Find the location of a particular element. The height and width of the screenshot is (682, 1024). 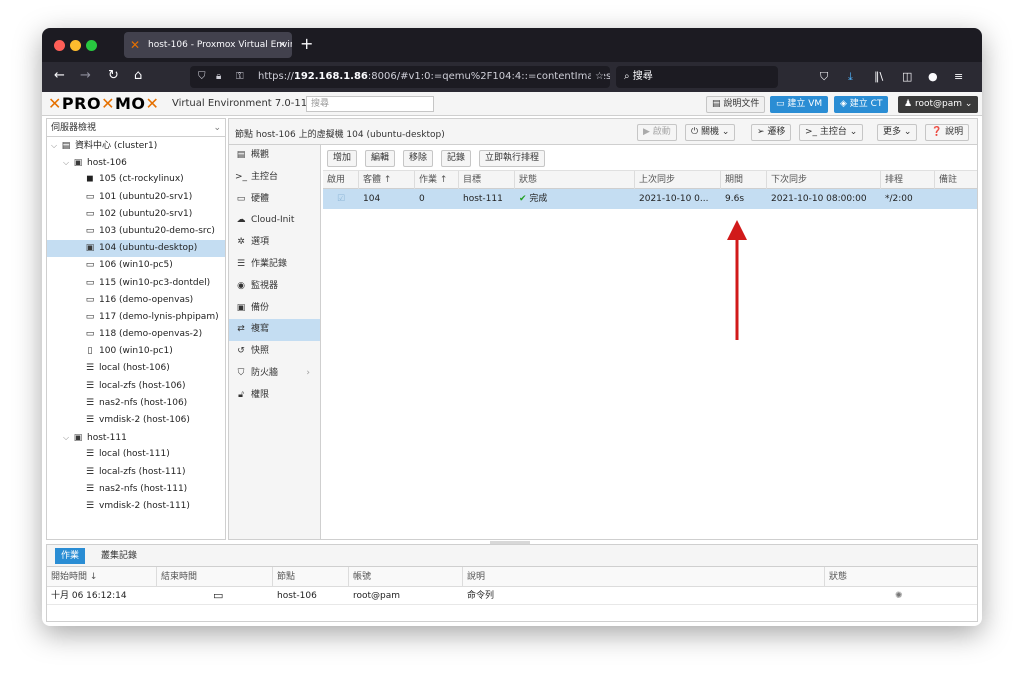

bookmark-star-icon: ☆ is located at coordinates (597, 77).